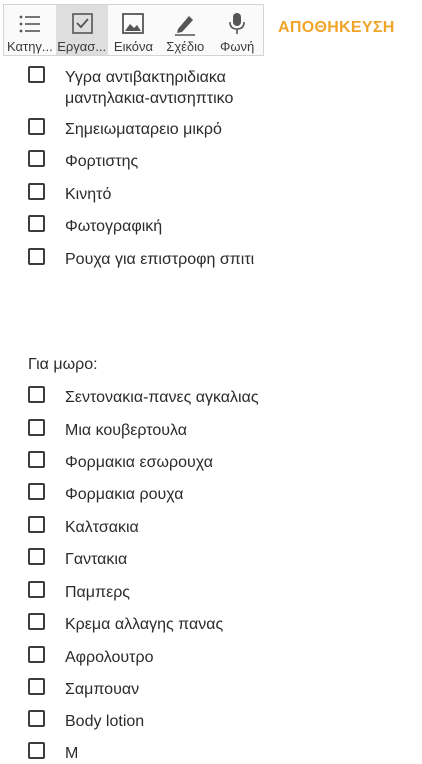  Describe the element at coordinates (96, 559) in the screenshot. I see `task-text: Γαντακια` at that location.